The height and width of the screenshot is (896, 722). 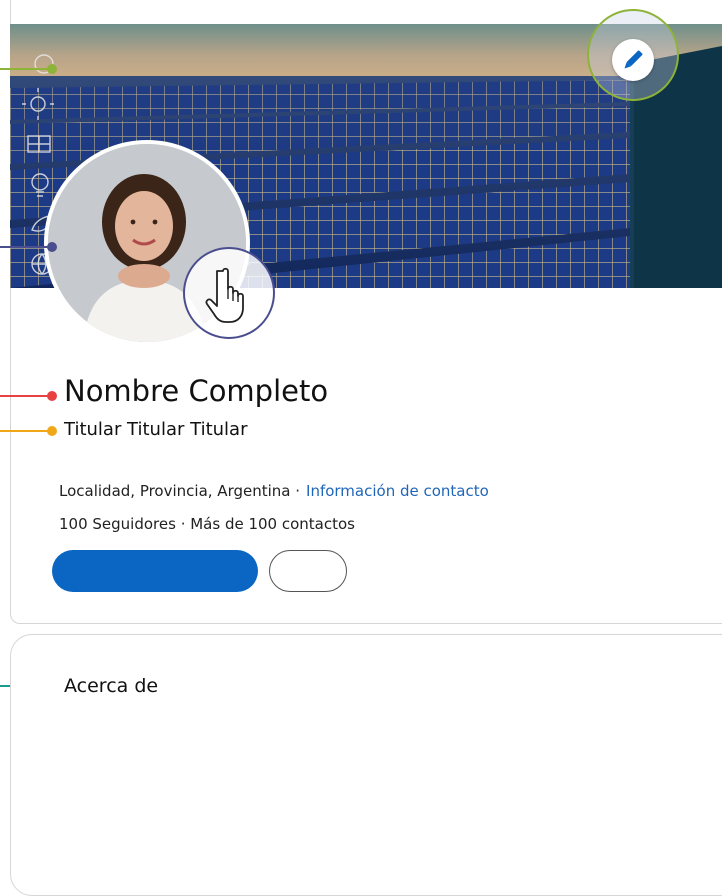 What do you see at coordinates (308, 571) in the screenshot?
I see `secondary-action-button` at bounding box center [308, 571].